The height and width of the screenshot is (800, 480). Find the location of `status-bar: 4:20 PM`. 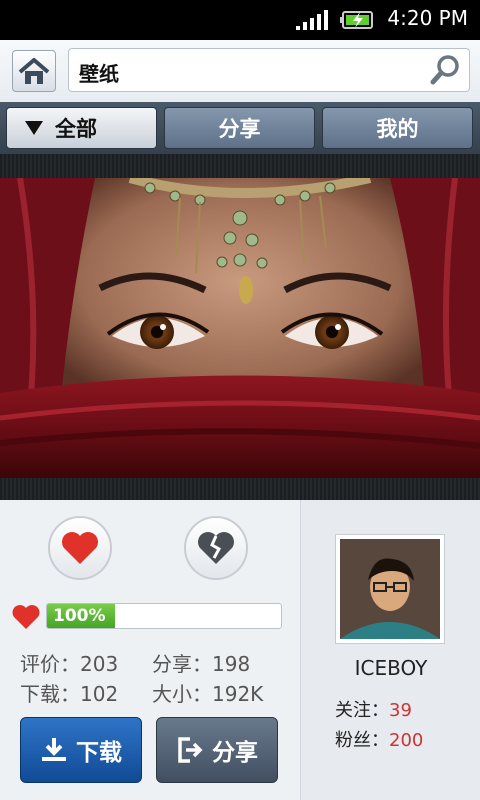

status-bar: 4:20 PM is located at coordinates (240, 20).